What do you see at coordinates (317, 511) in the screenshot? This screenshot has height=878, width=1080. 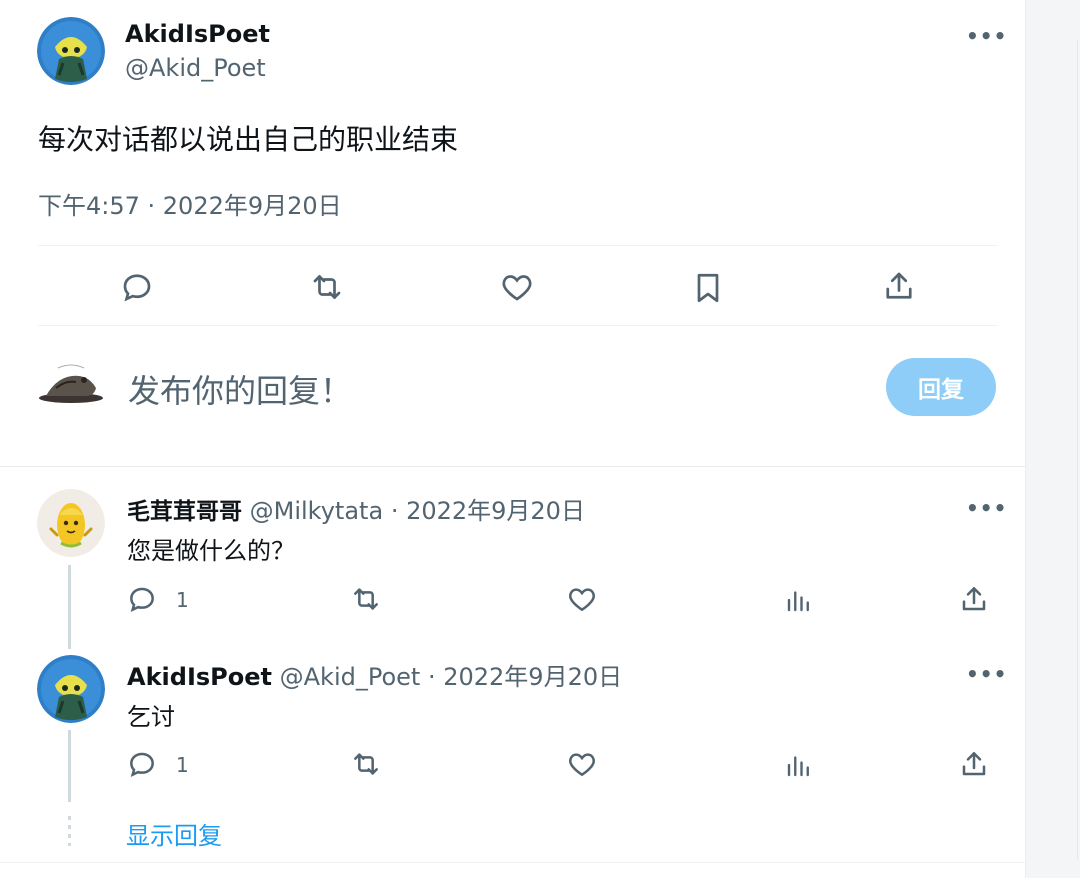 I see `reply-author-handle: @Milkytata` at bounding box center [317, 511].